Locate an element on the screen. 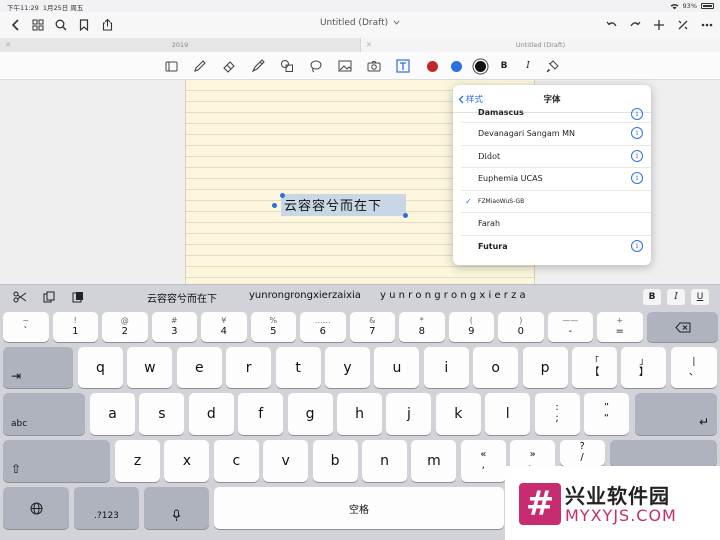 The image size is (720, 540). numbers-key: .?123 is located at coordinates (106, 508).